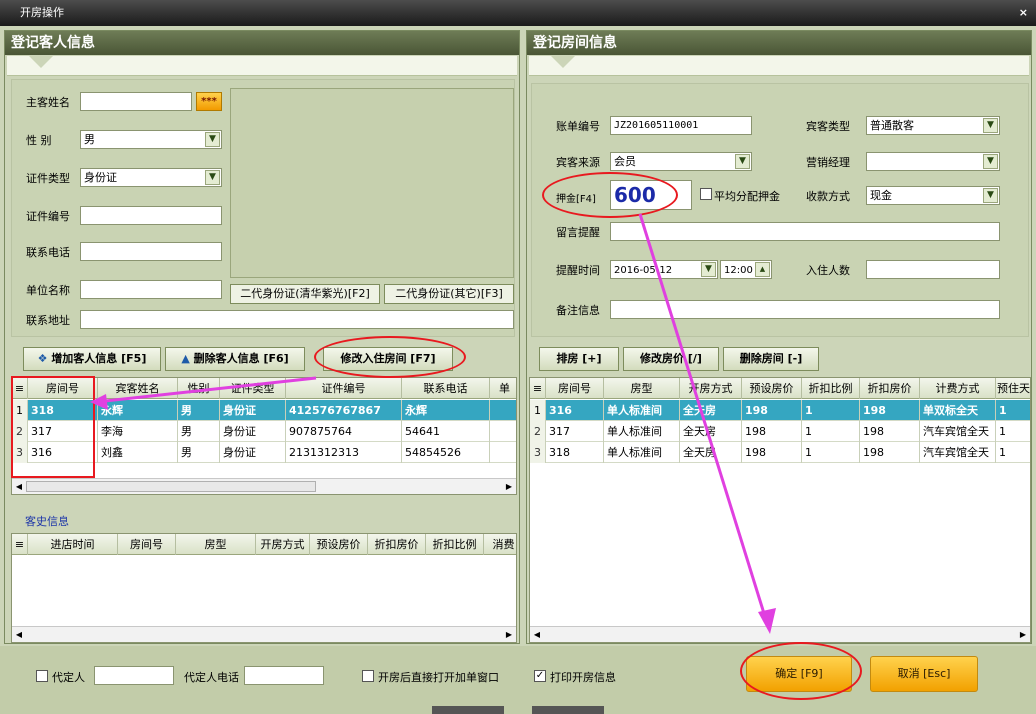 This screenshot has height=714, width=1036. Describe the element at coordinates (780, 431) in the screenshot. I see `table-row: 2 317 单人标准间 全天房 198 1 198 汽车宾馆全天 1` at that location.